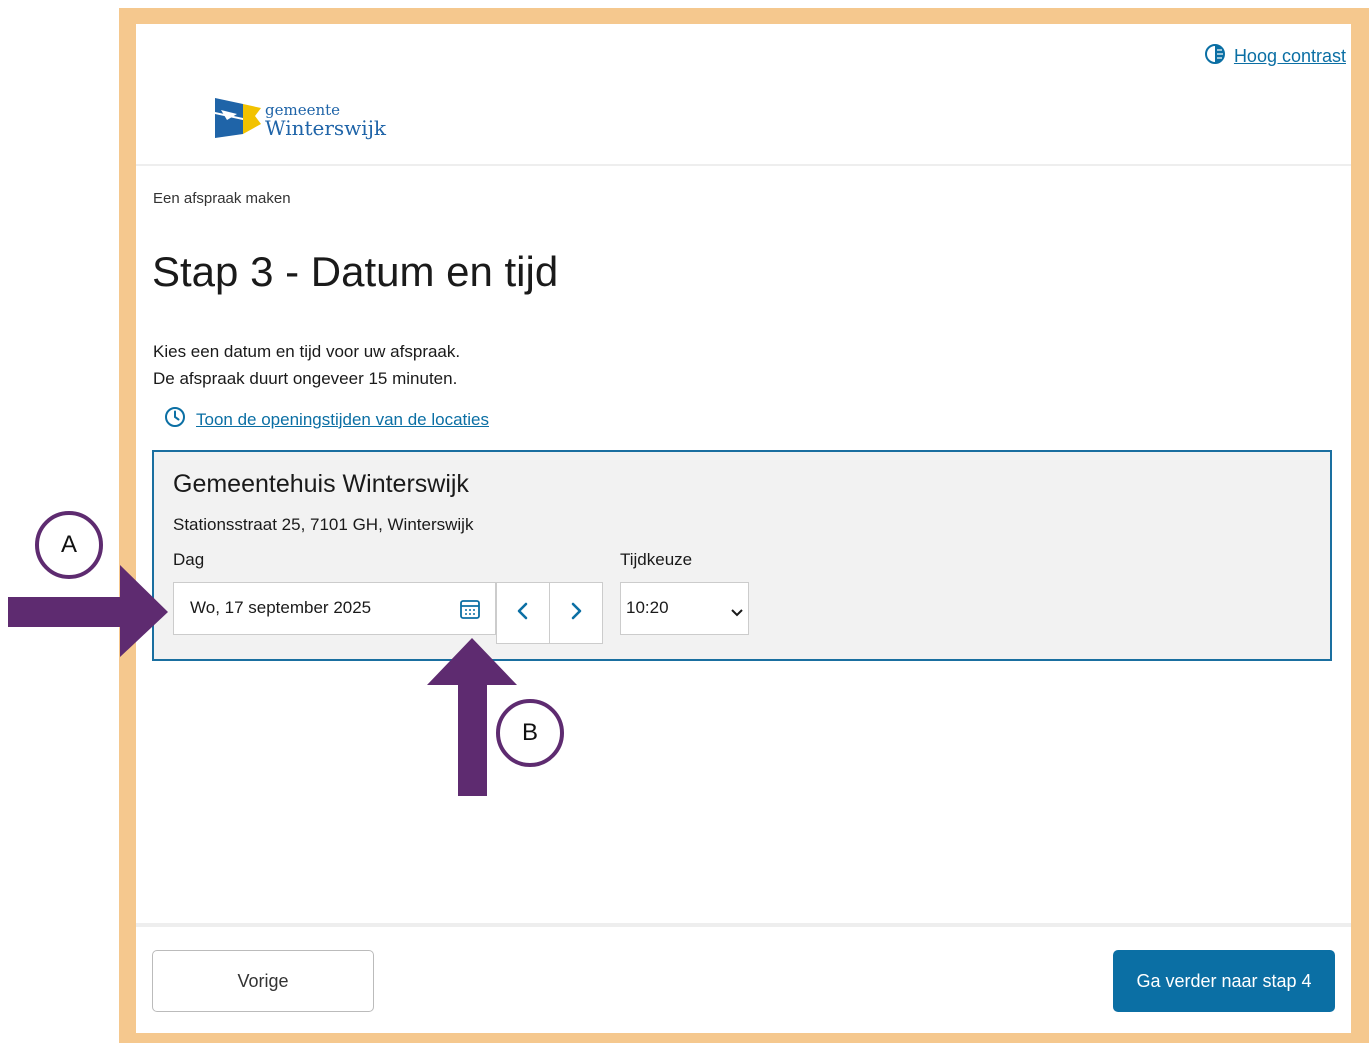 The height and width of the screenshot is (1043, 1369). I want to click on annotation-arrow-a, so click(88, 611).